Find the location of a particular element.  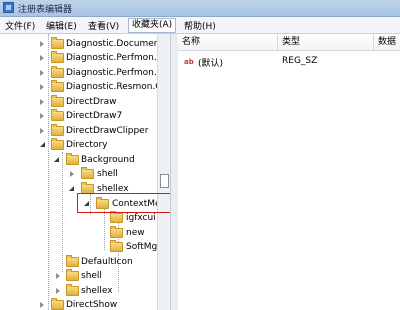

tree-item-background: Background is located at coordinates (85, 160).